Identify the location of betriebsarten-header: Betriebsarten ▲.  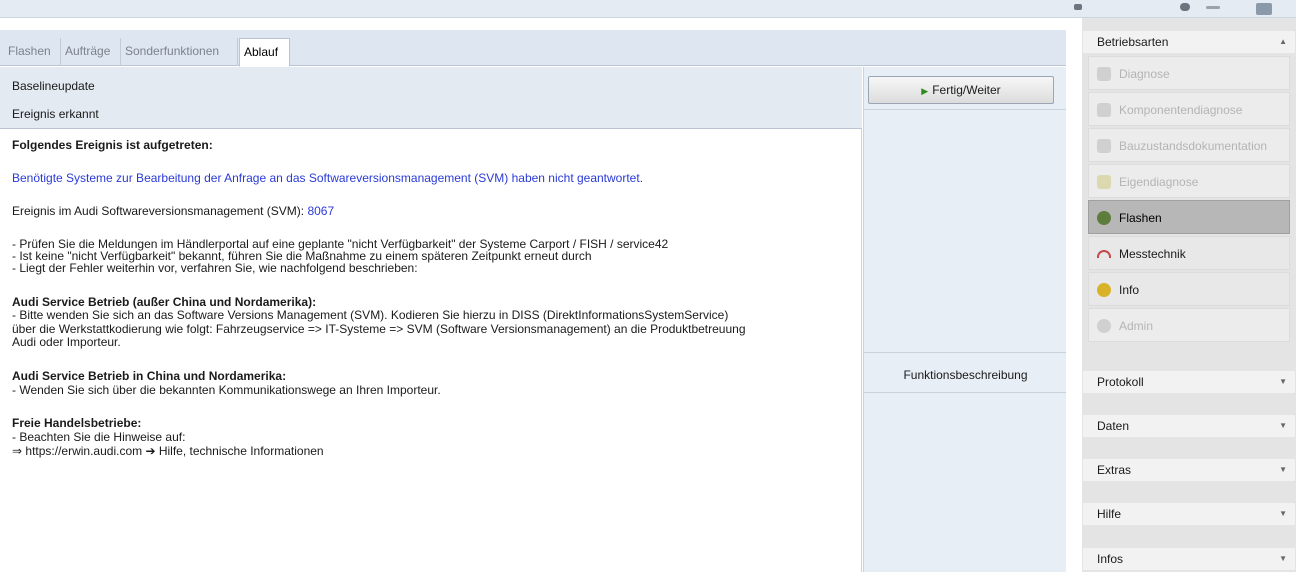
(1189, 42).